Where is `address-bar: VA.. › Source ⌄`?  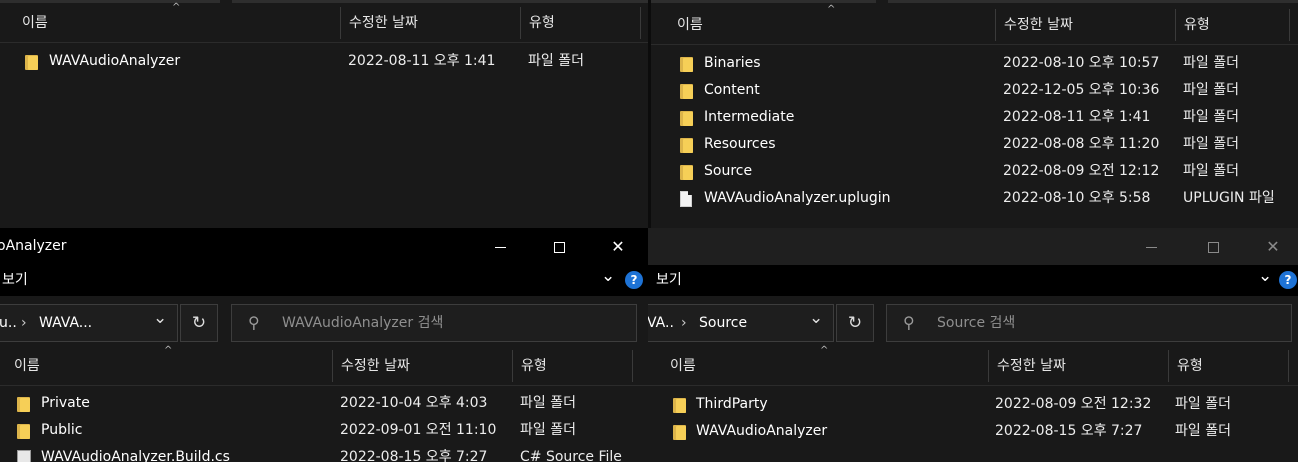
address-bar: VA.. › Source ⌄ is located at coordinates (741, 323).